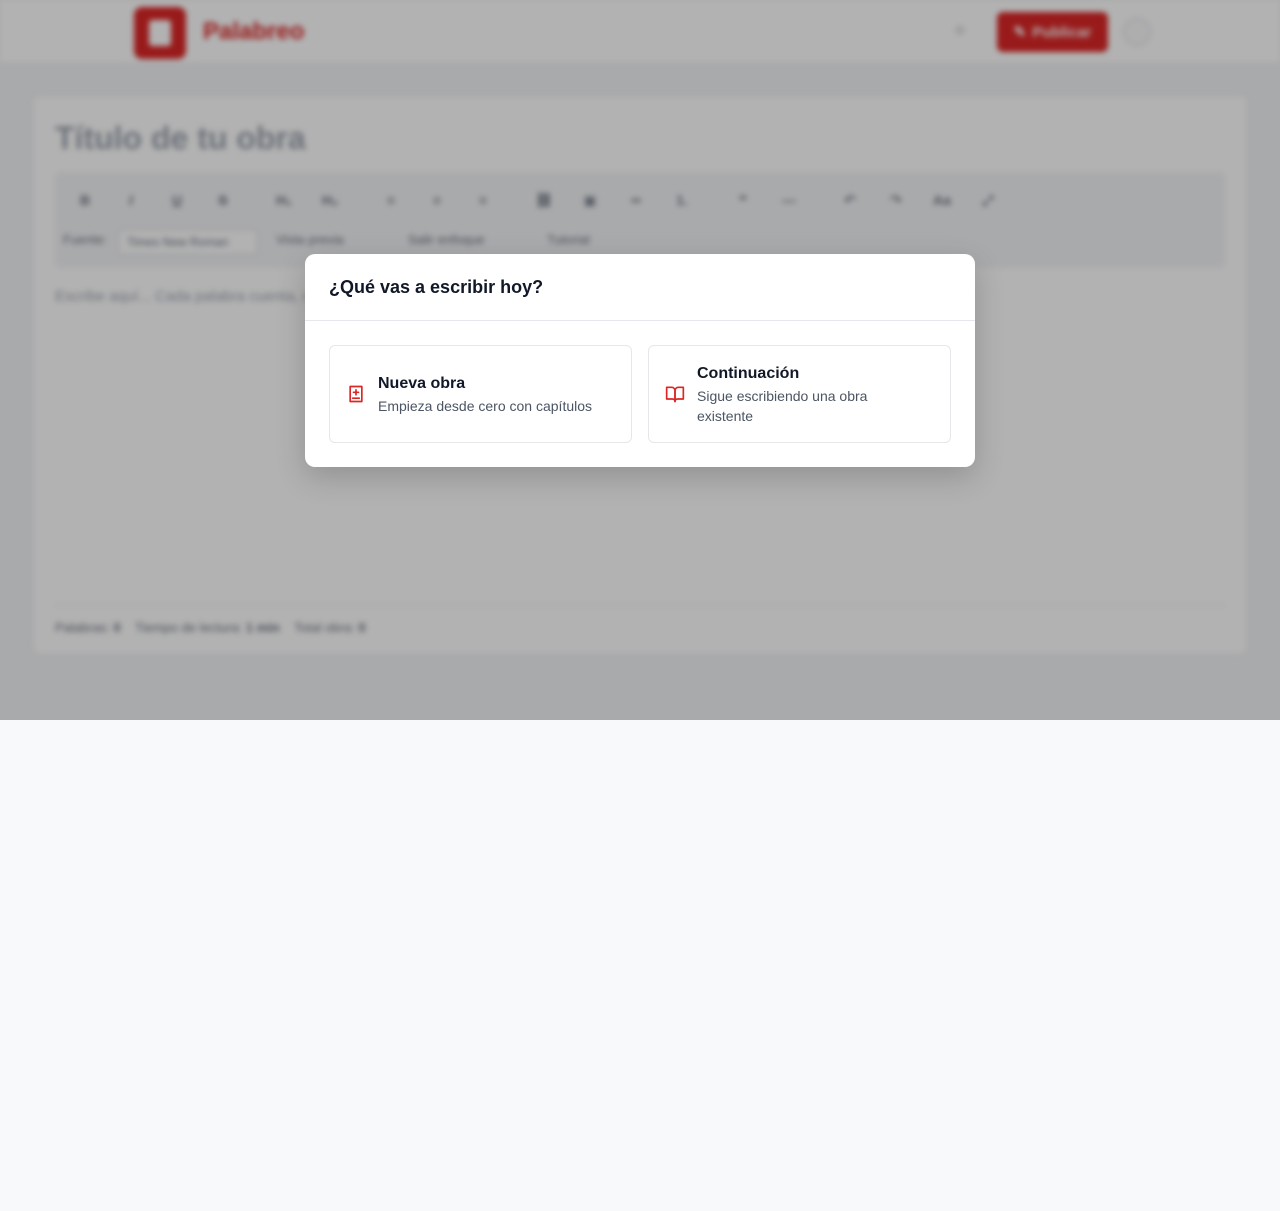 This screenshot has width=1280, height=1211. I want to click on new-work-title: Nueva obra, so click(422, 383).